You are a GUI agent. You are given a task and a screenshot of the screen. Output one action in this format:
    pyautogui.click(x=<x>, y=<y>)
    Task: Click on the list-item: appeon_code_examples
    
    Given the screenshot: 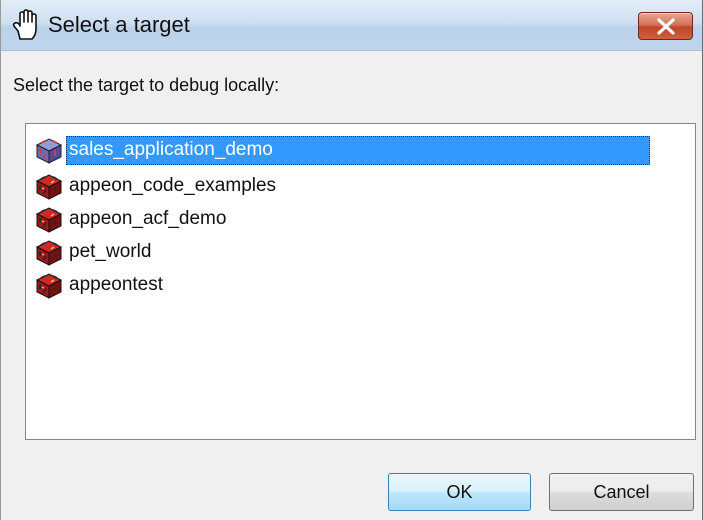 What is the action you would take?
    pyautogui.click(x=157, y=186)
    